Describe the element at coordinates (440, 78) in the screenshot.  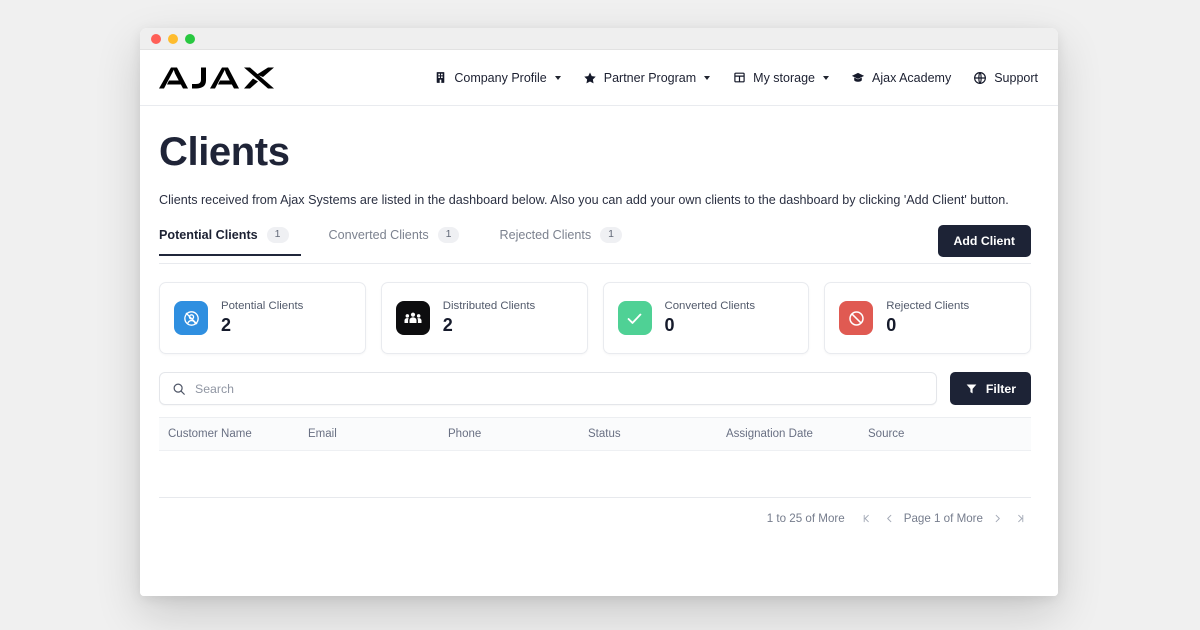
I see `building-icon` at that location.